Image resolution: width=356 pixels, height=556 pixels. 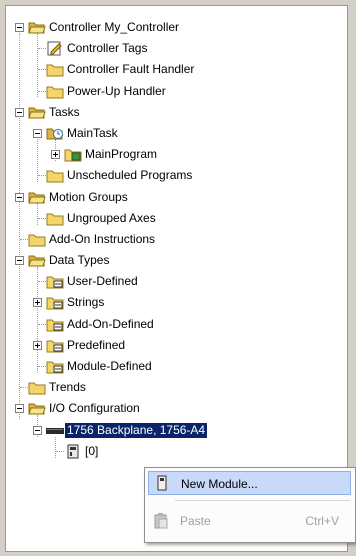 What do you see at coordinates (176, 387) in the screenshot?
I see `tree-item-trends: Trends` at bounding box center [176, 387].